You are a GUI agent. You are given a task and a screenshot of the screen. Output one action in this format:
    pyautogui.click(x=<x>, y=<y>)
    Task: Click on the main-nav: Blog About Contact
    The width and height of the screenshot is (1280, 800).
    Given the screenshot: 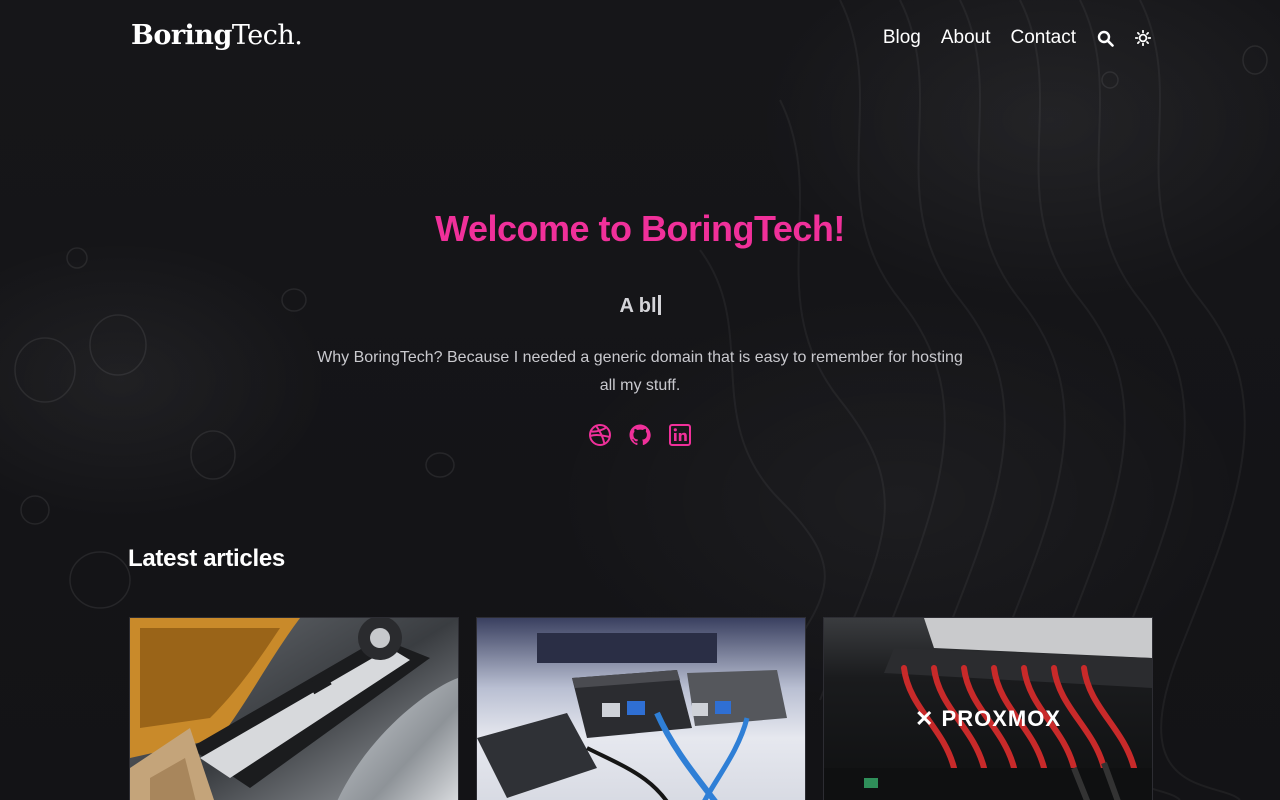 What is the action you would take?
    pyautogui.click(x=1017, y=38)
    